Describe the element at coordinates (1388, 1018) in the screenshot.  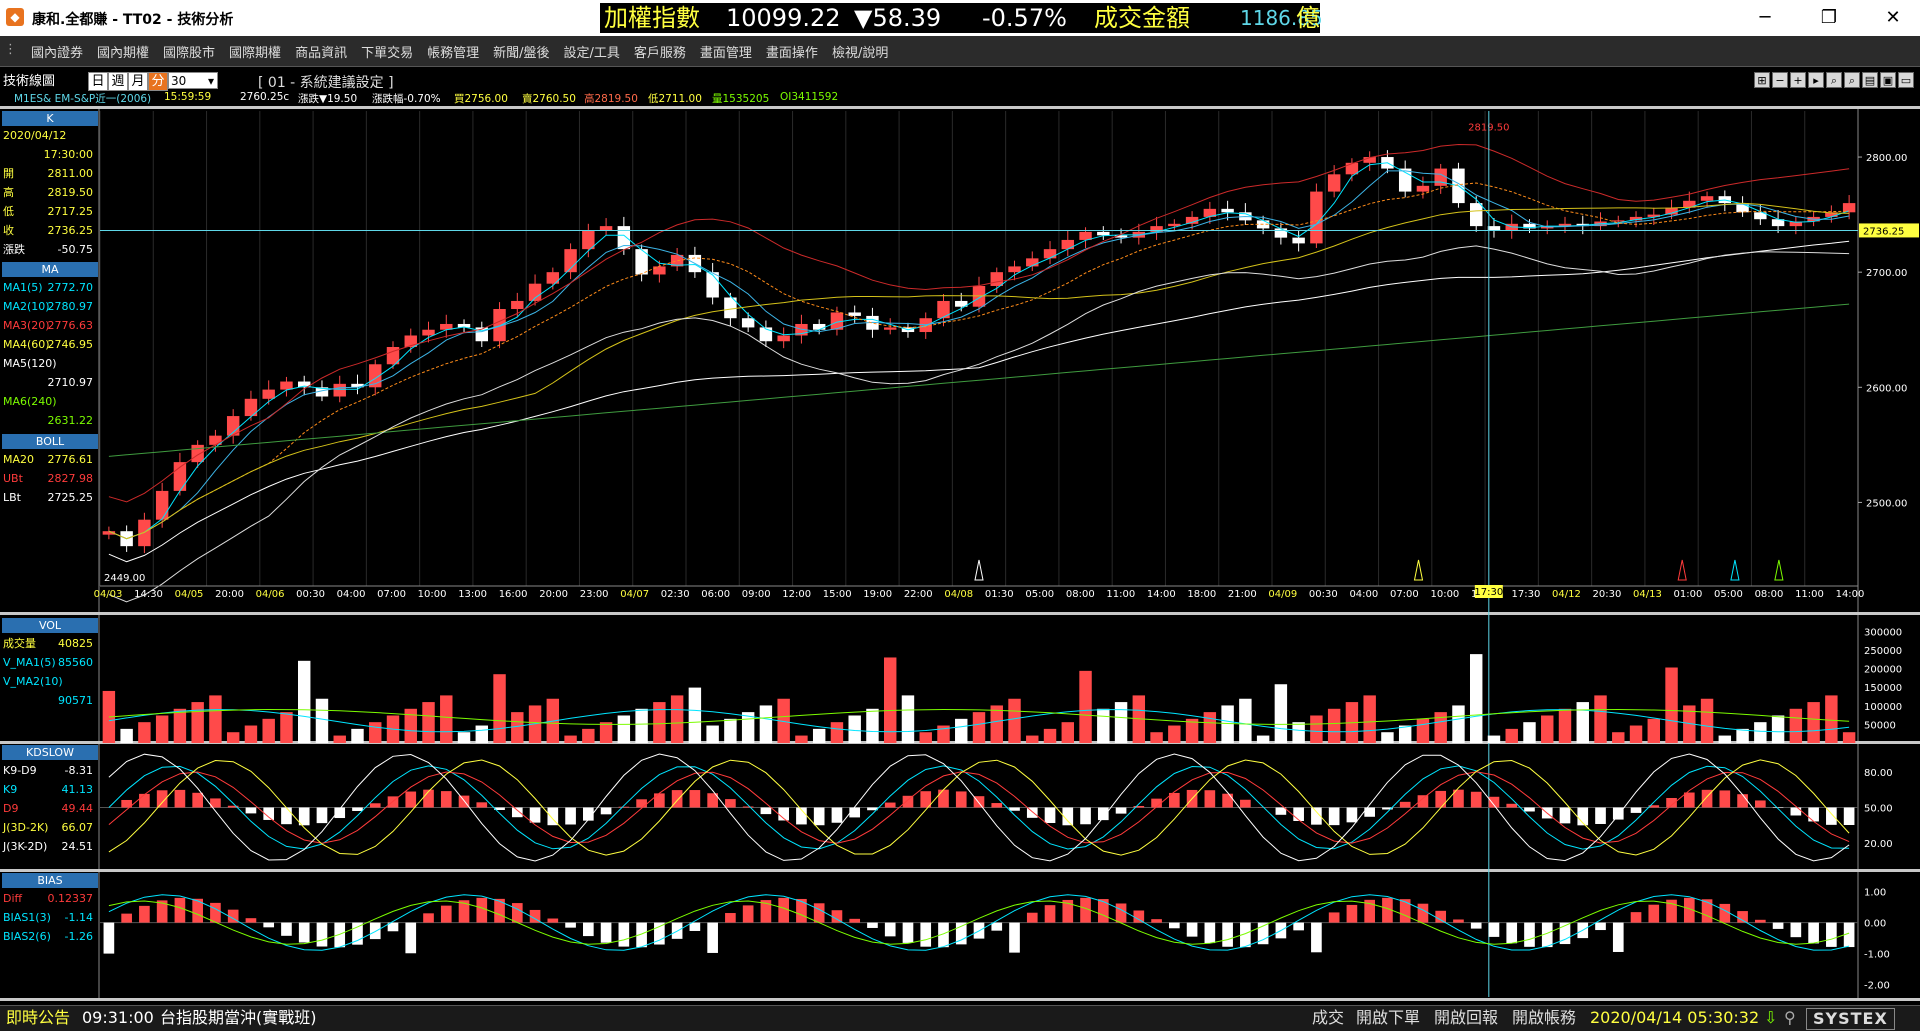
I see `status-link-order: 開啟下單` at that location.